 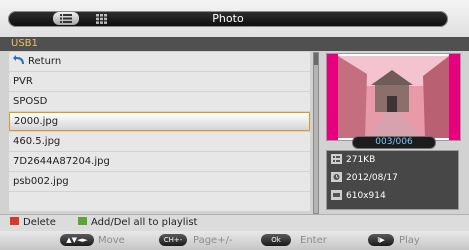 I want to click on list-scrollbar, so click(x=316, y=133).